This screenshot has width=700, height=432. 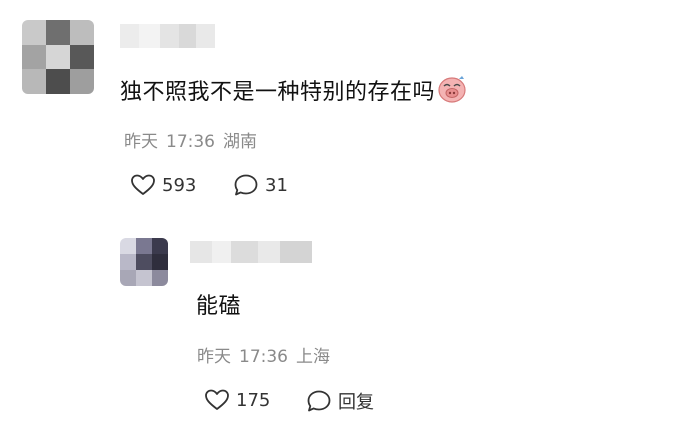 I want to click on reply-text: 能磕, so click(x=219, y=306).